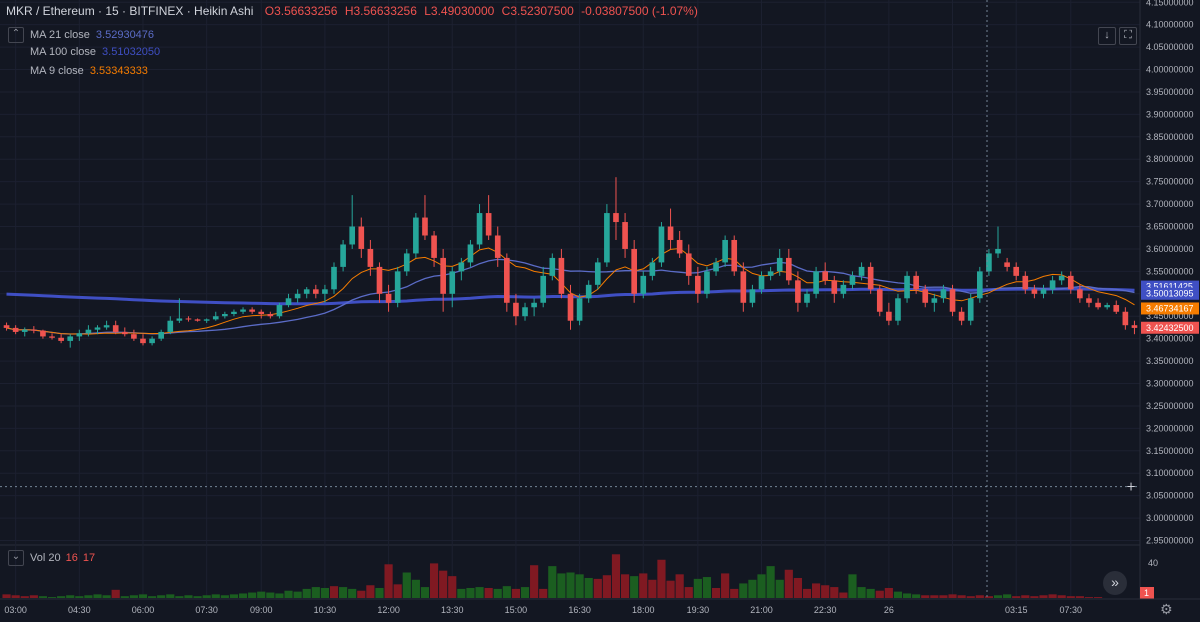 This screenshot has width=1200, height=622. What do you see at coordinates (1170, 249) in the screenshot?
I see `price-tick-label: 3.60000000` at bounding box center [1170, 249].